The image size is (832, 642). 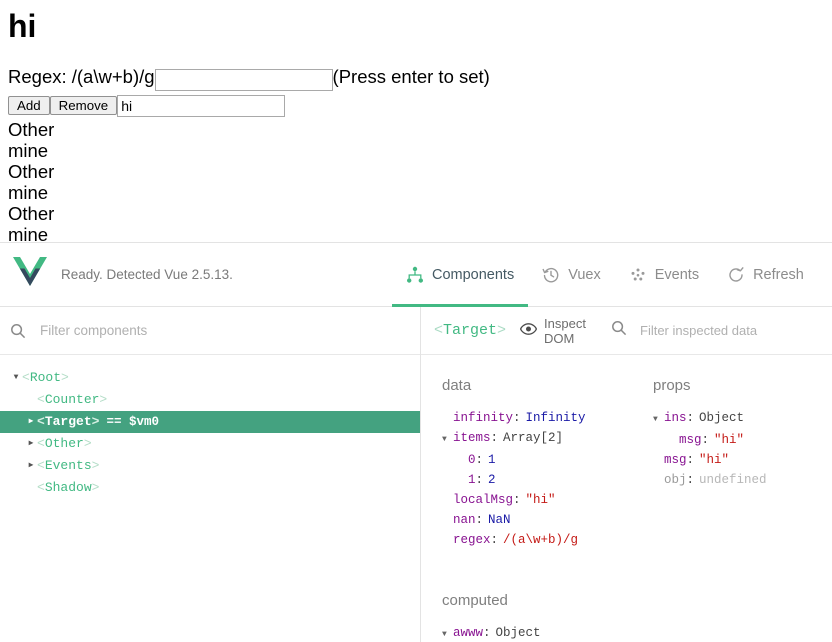 What do you see at coordinates (30, 274) in the screenshot?
I see `vue-logo-icon` at bounding box center [30, 274].